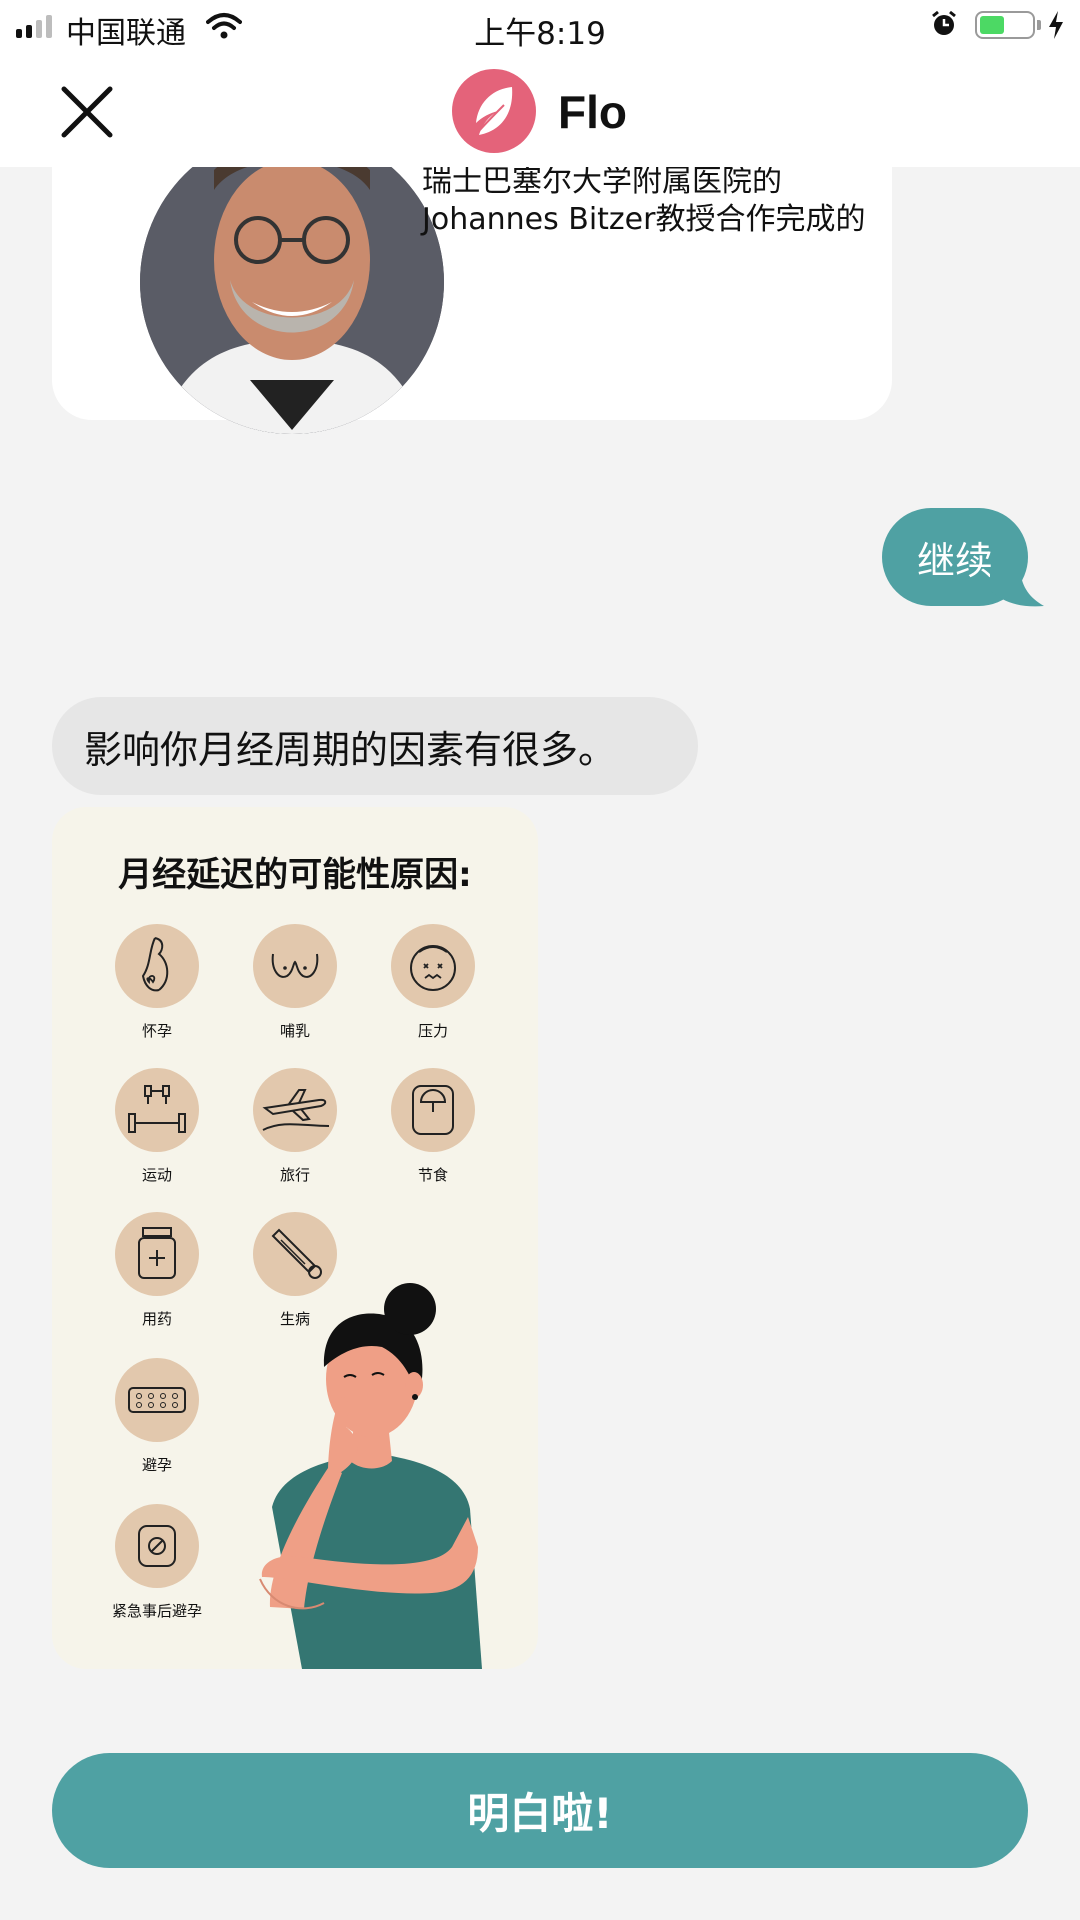  I want to click on status-bar: 中国联通 上午8:19, so click(540, 27).